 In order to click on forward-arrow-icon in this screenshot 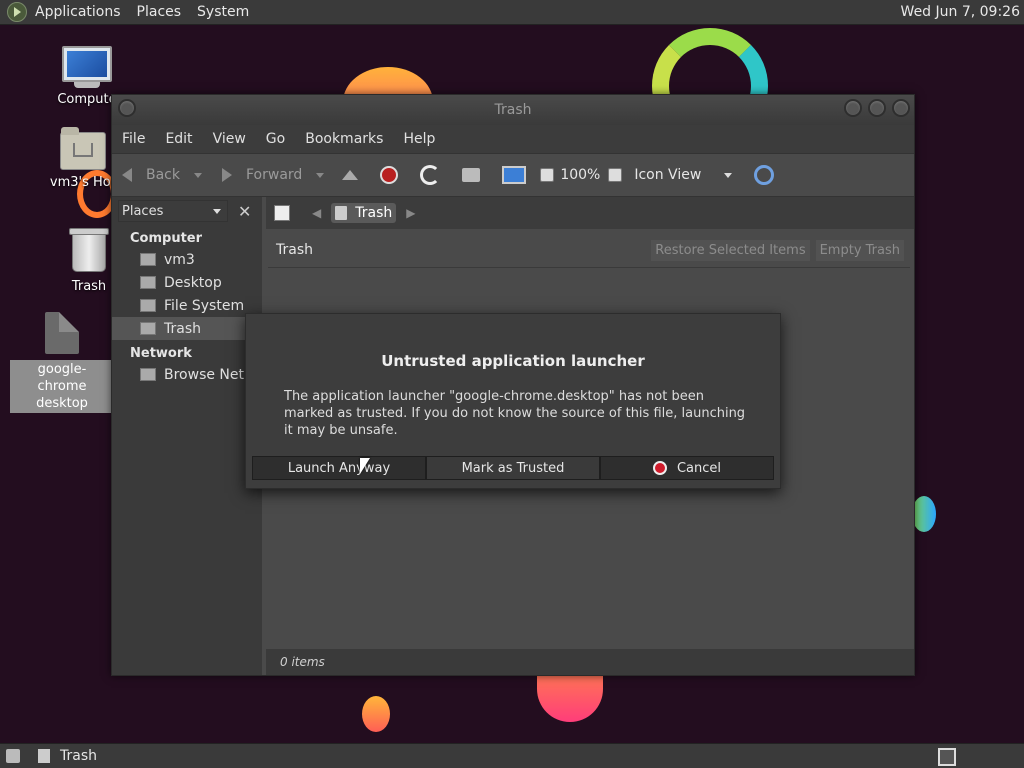, I will do `click(227, 175)`.